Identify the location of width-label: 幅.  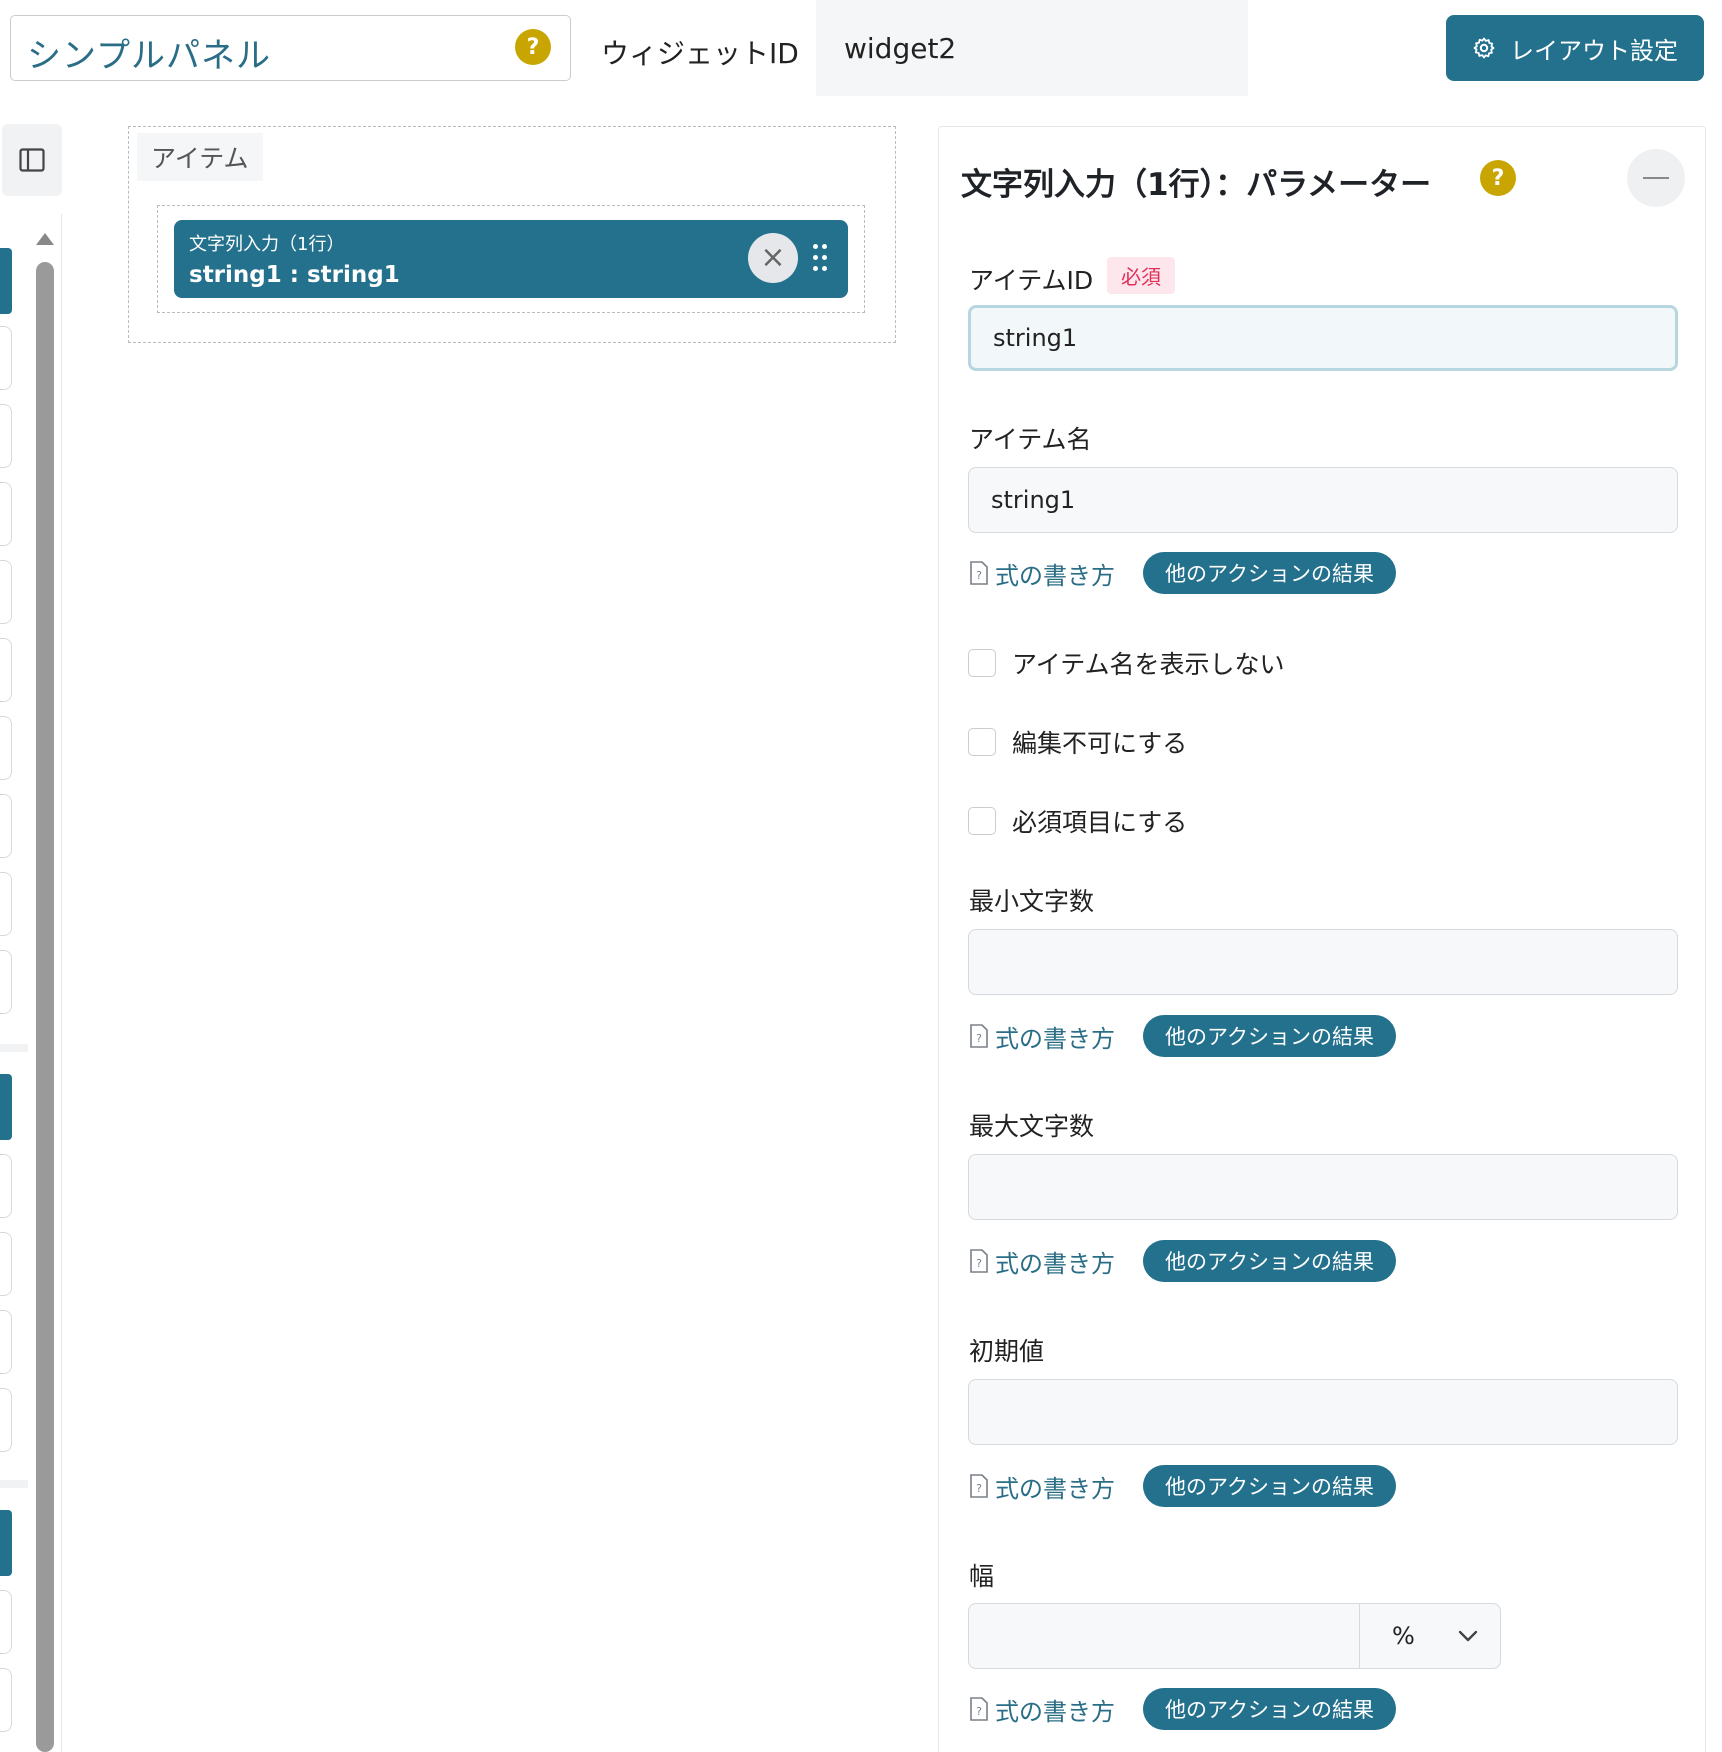
(982, 1576).